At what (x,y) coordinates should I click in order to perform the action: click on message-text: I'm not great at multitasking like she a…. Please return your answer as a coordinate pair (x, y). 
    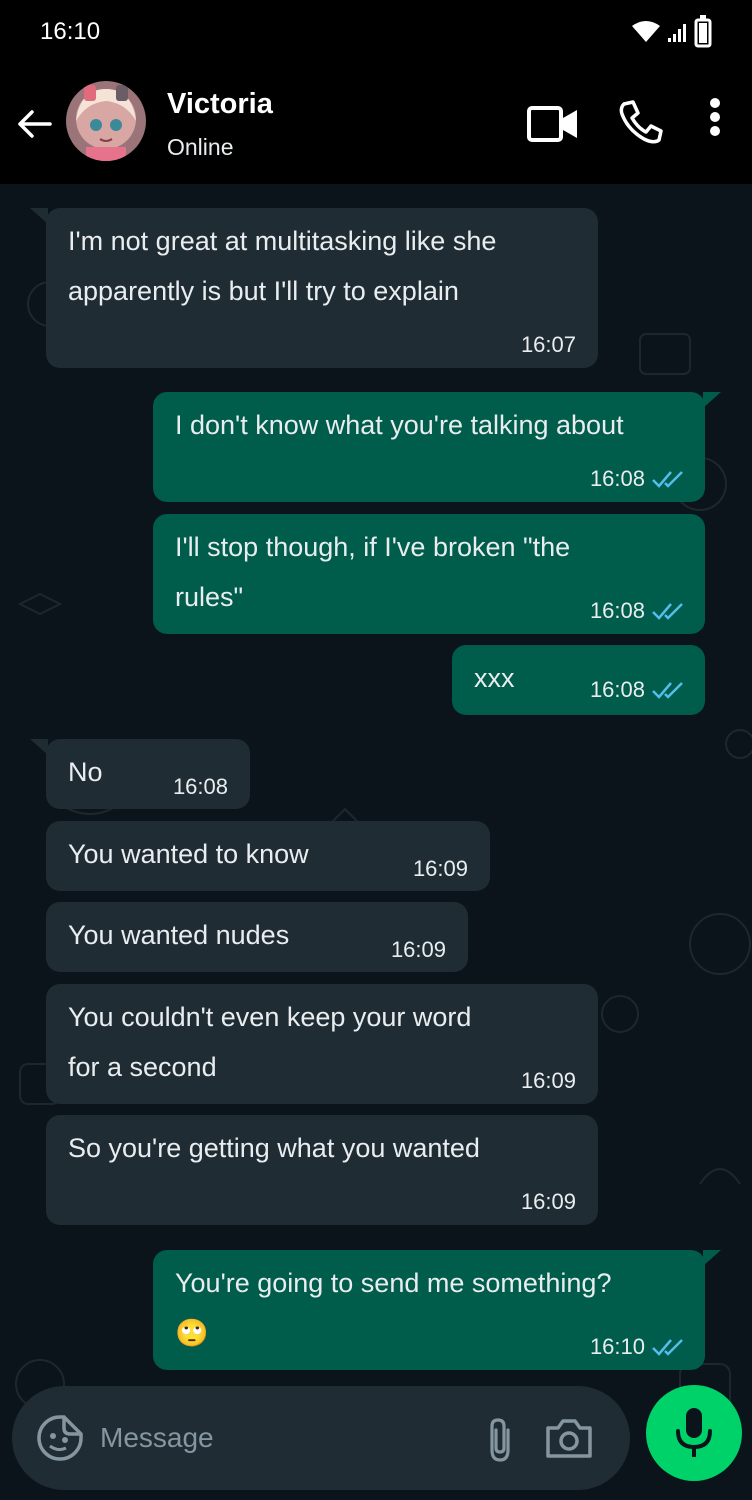
    Looking at the image, I should click on (282, 266).